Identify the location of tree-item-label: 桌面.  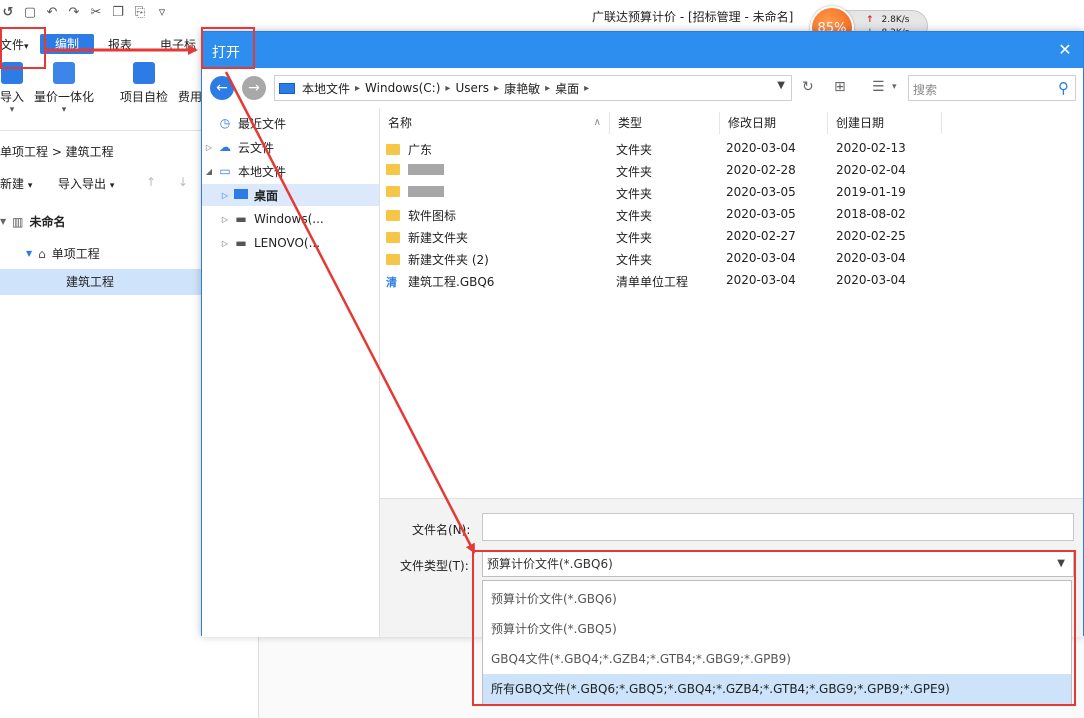
(266, 195).